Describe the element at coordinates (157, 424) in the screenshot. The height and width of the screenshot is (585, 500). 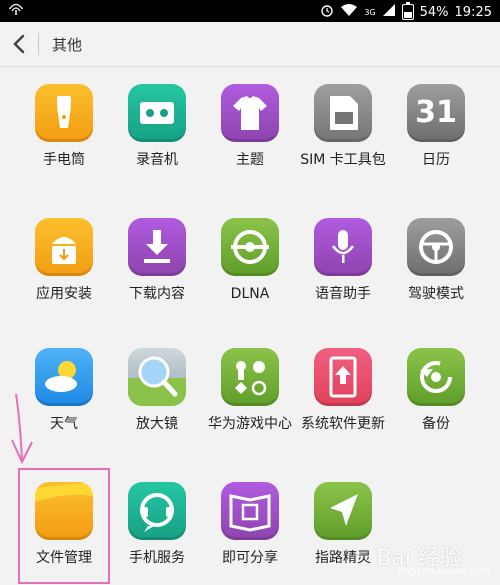
I see `app-label: 放大镜` at that location.